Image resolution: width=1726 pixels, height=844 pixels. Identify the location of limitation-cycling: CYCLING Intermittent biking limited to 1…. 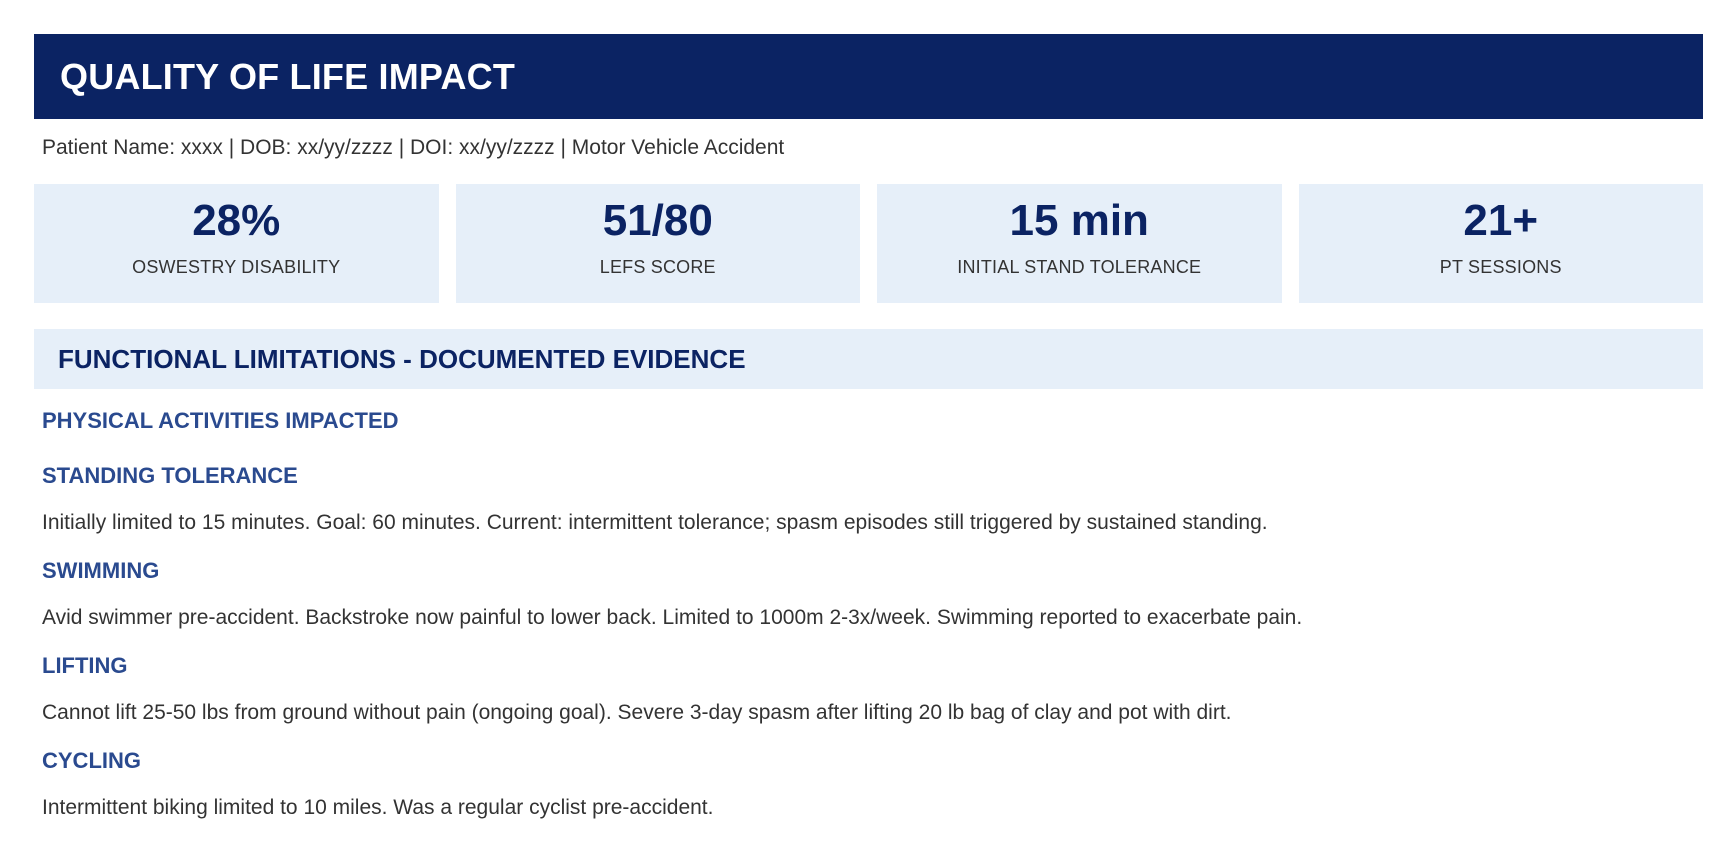
(868, 784).